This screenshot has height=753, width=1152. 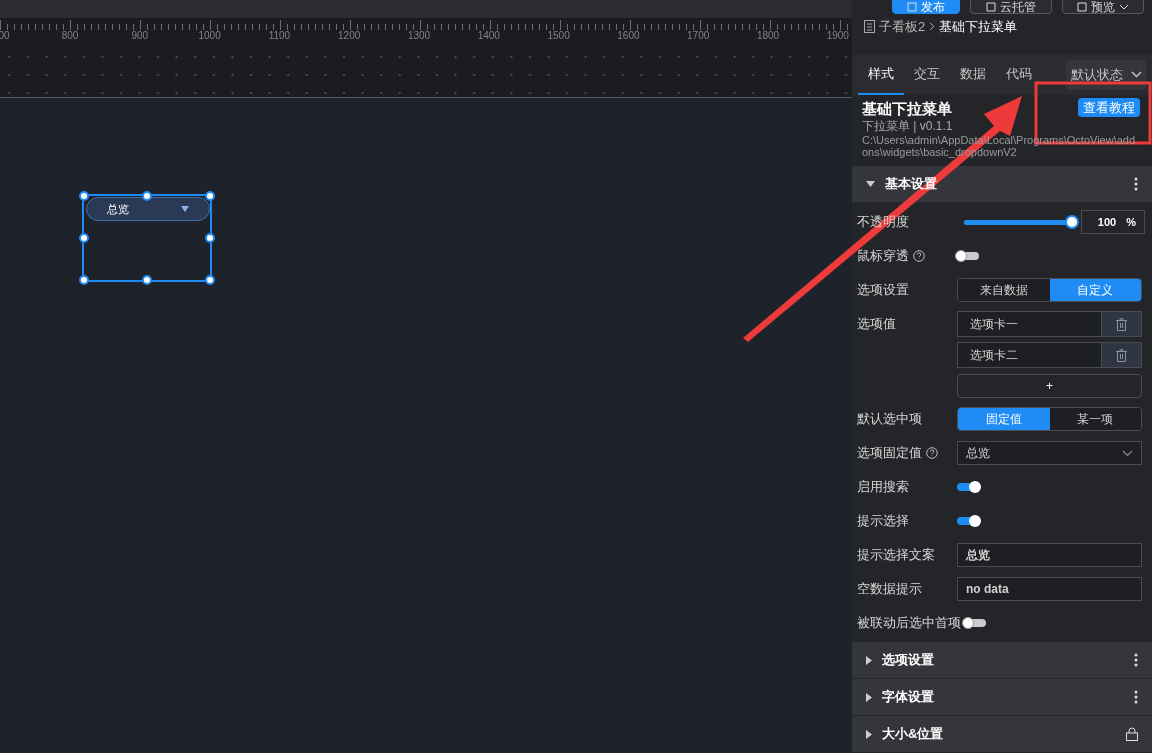 I want to click on panel-tab: 样式, so click(x=881, y=74).